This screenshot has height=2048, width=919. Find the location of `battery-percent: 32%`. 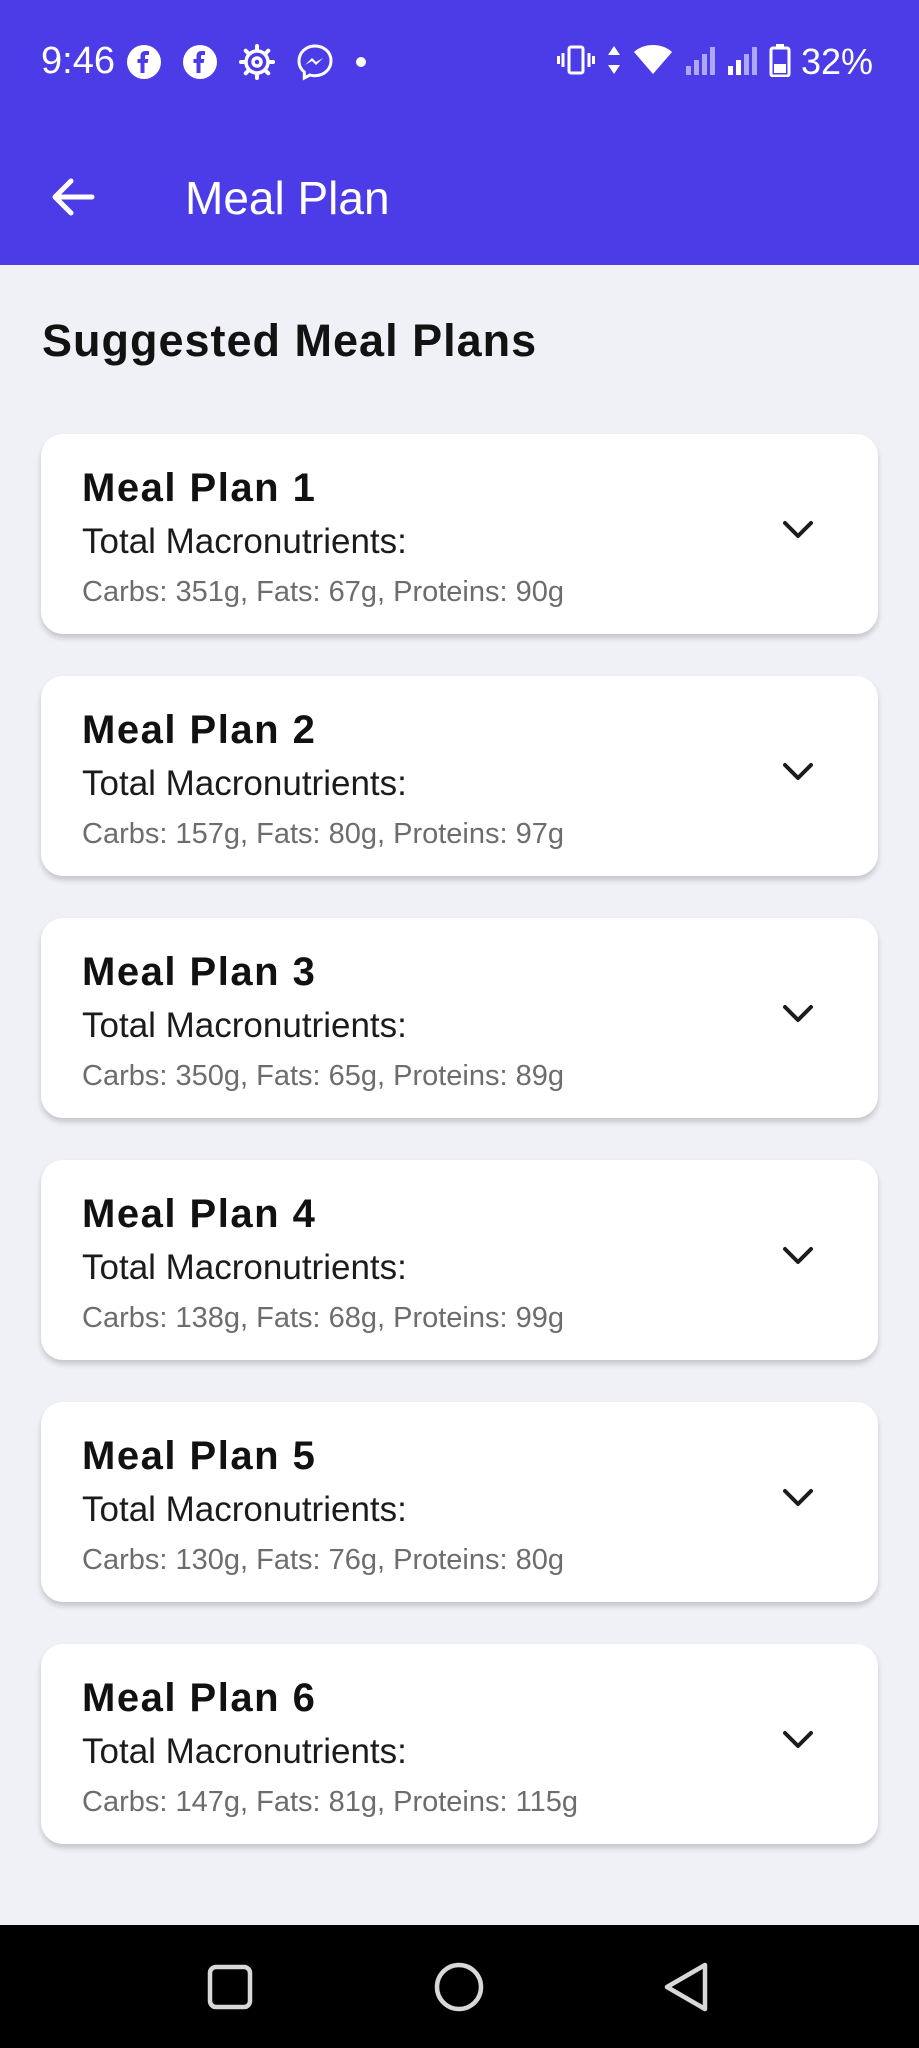

battery-percent: 32% is located at coordinates (836, 61).